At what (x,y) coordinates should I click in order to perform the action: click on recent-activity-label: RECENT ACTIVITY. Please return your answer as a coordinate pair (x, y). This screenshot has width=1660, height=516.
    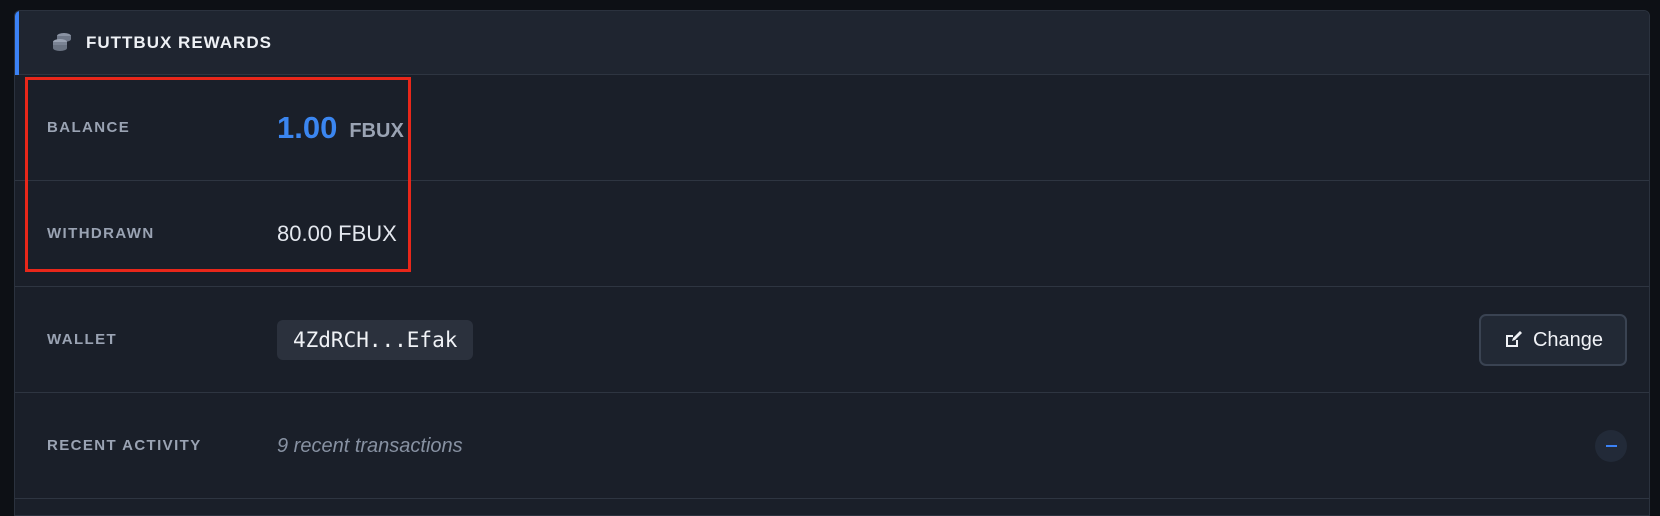
    Looking at the image, I should click on (124, 445).